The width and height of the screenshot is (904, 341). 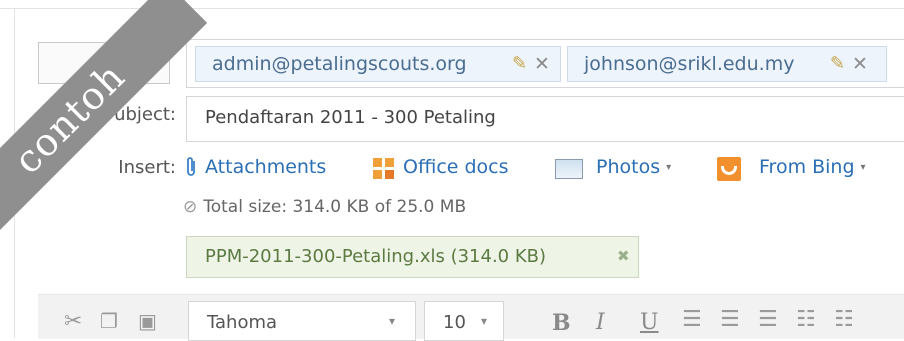 I want to click on photos-button: Photos ▾, so click(x=633, y=167).